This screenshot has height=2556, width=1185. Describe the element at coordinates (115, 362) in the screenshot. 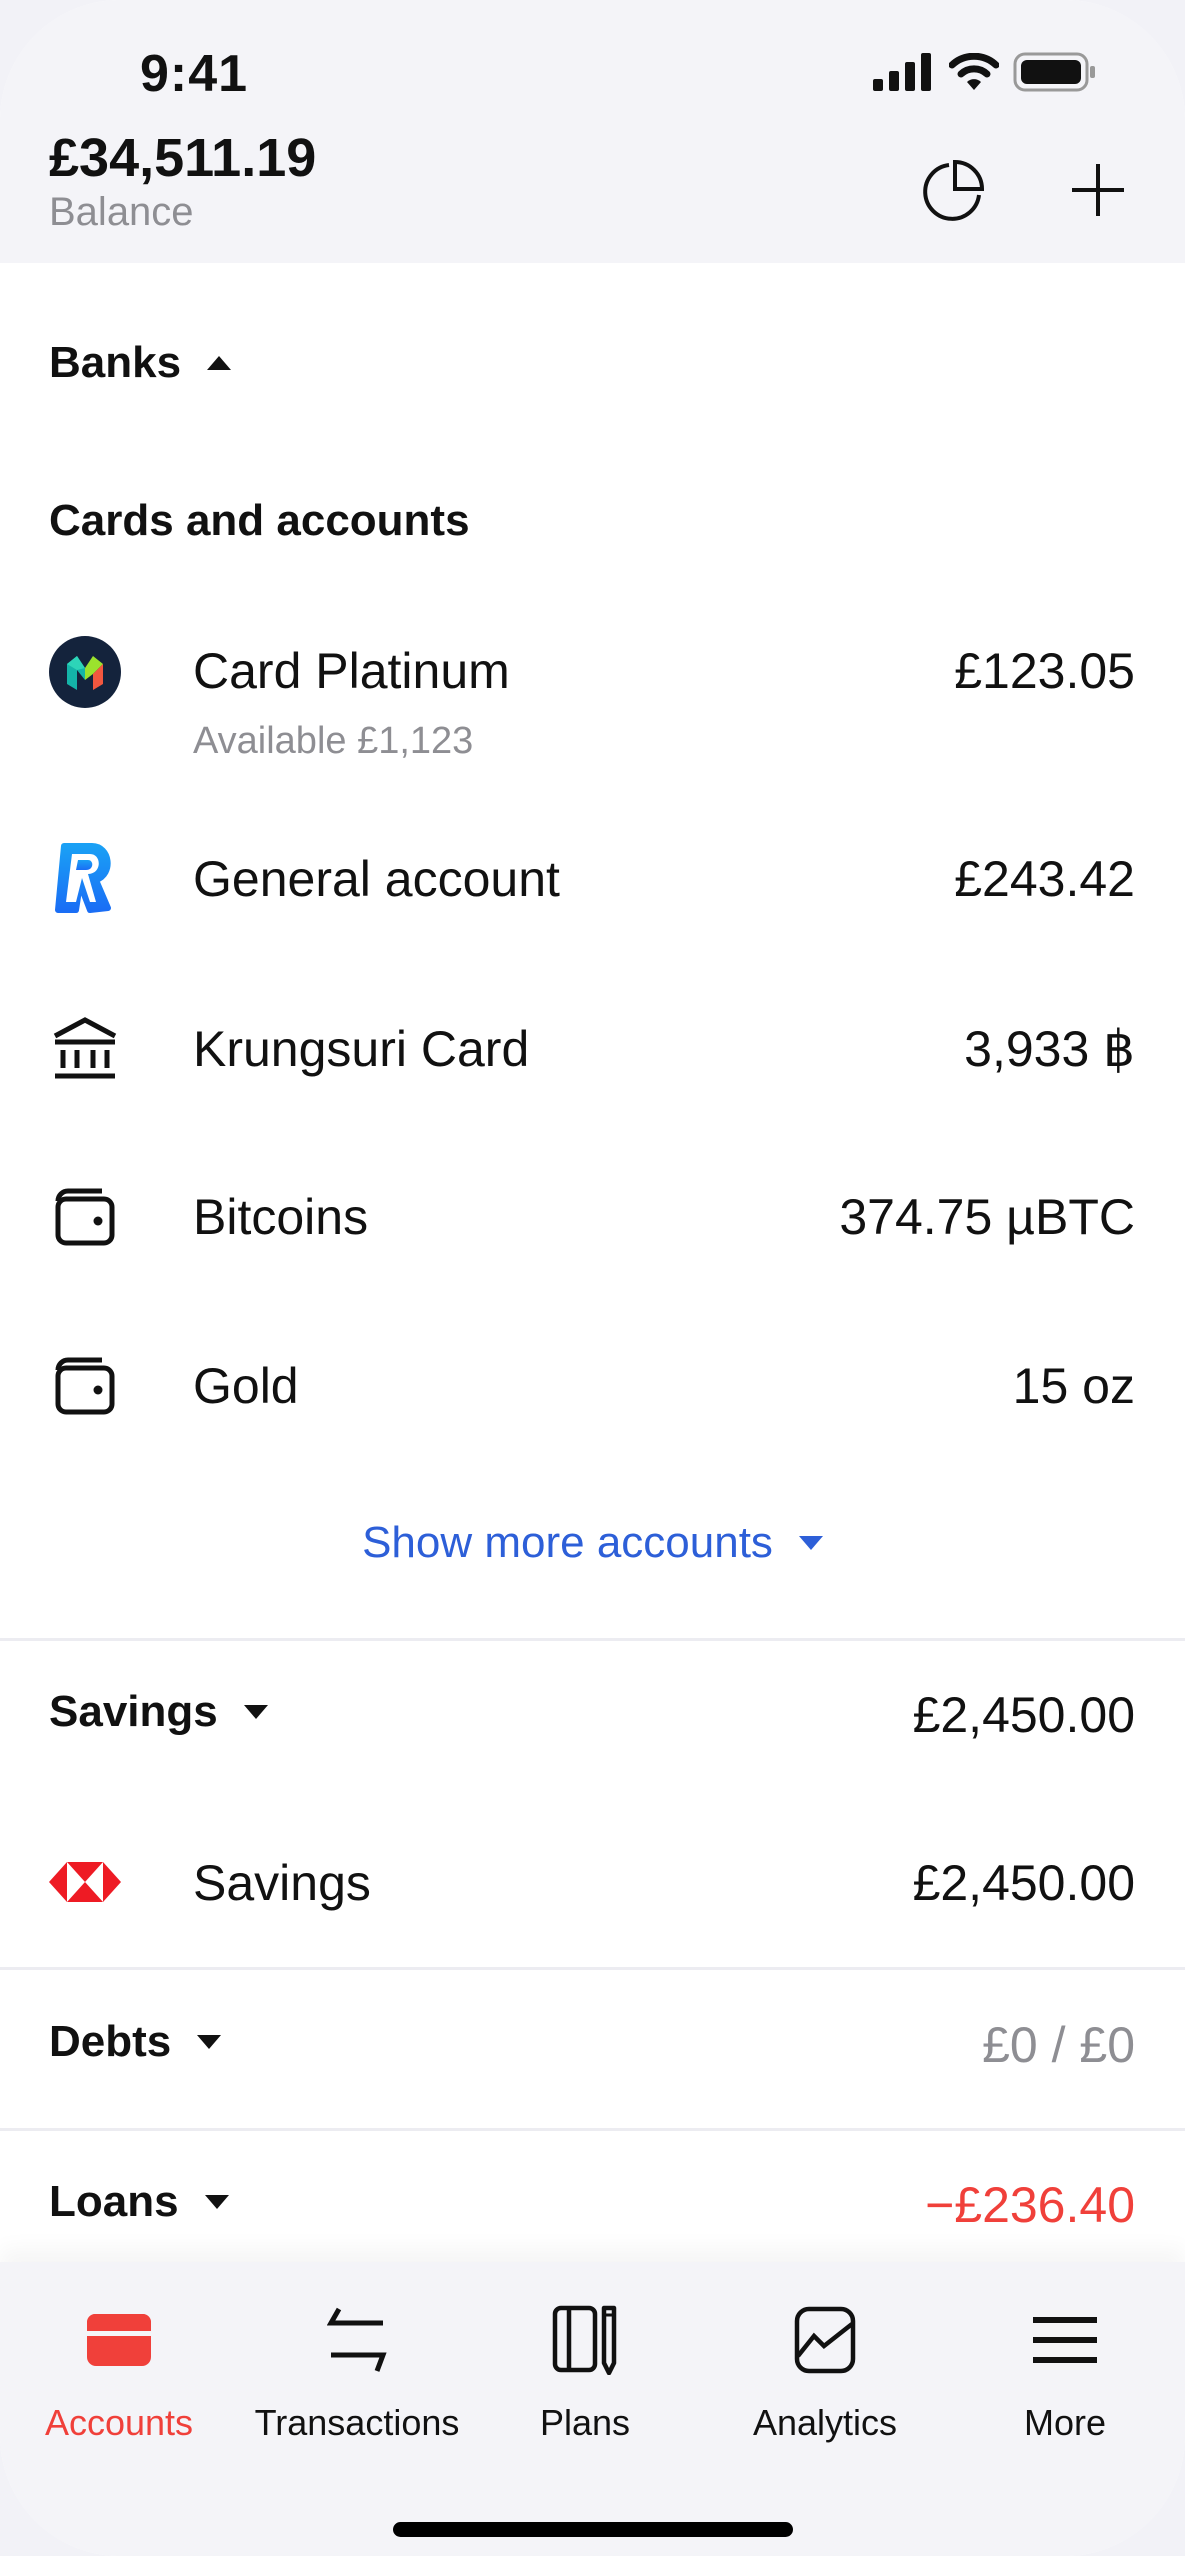

I see `banks-title: Banks` at that location.